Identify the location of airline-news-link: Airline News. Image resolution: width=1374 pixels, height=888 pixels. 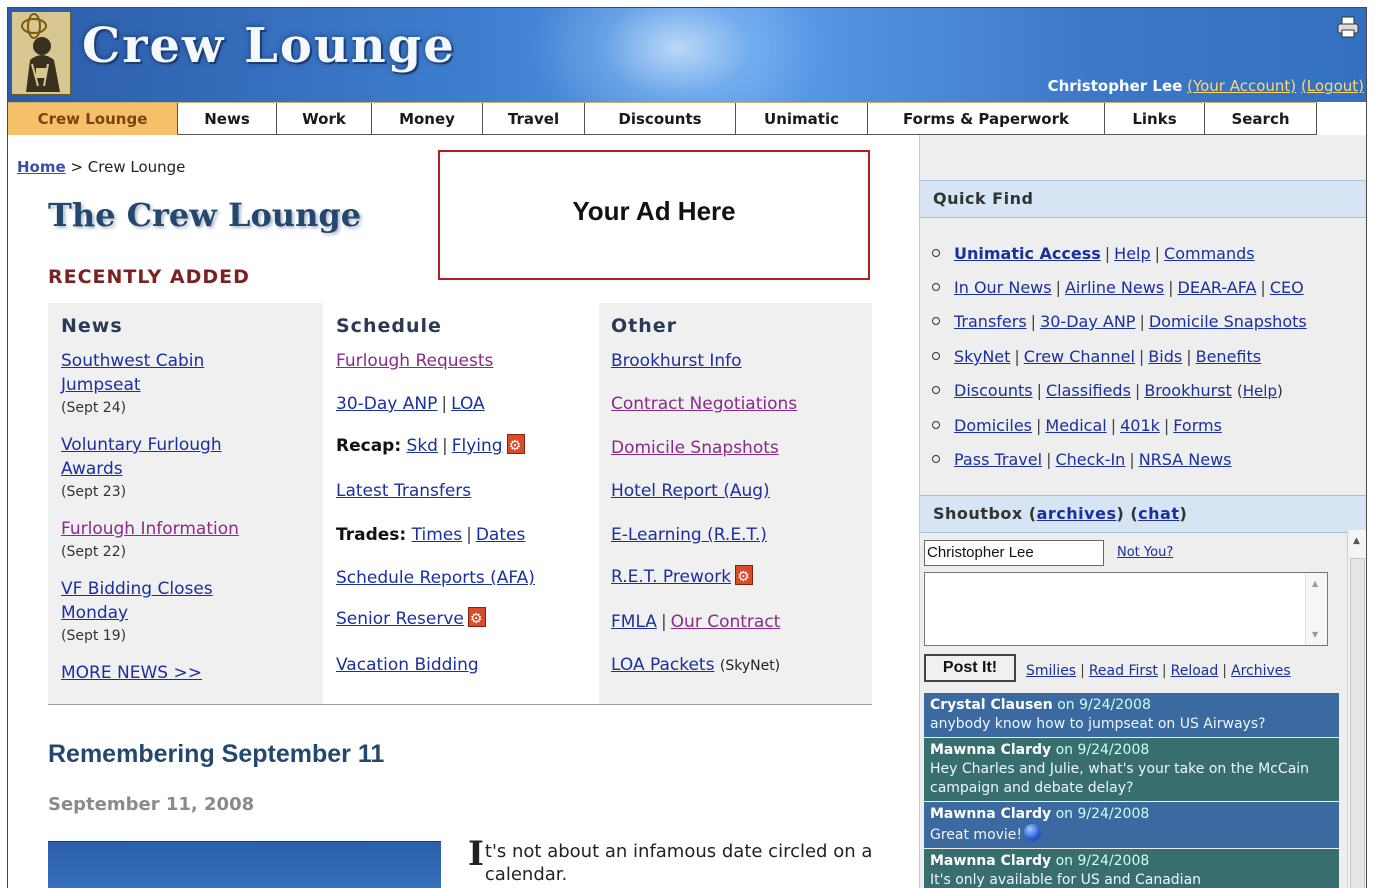
(1114, 287).